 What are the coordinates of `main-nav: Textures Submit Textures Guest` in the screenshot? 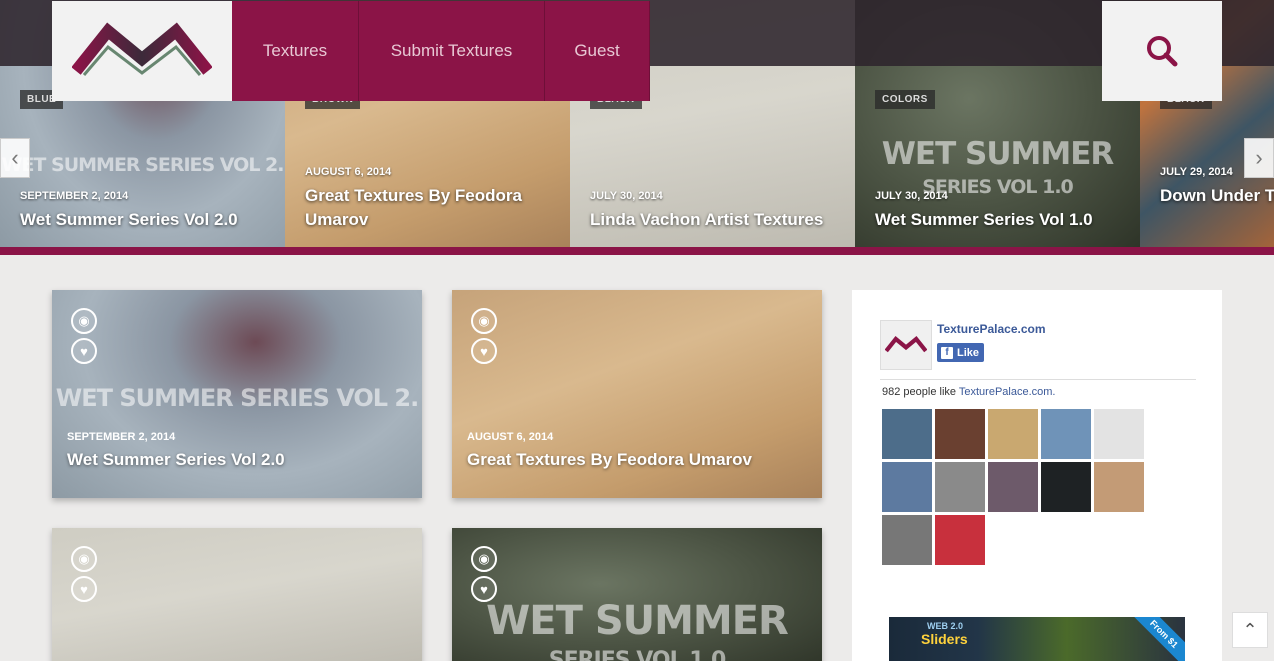 It's located at (441, 51).